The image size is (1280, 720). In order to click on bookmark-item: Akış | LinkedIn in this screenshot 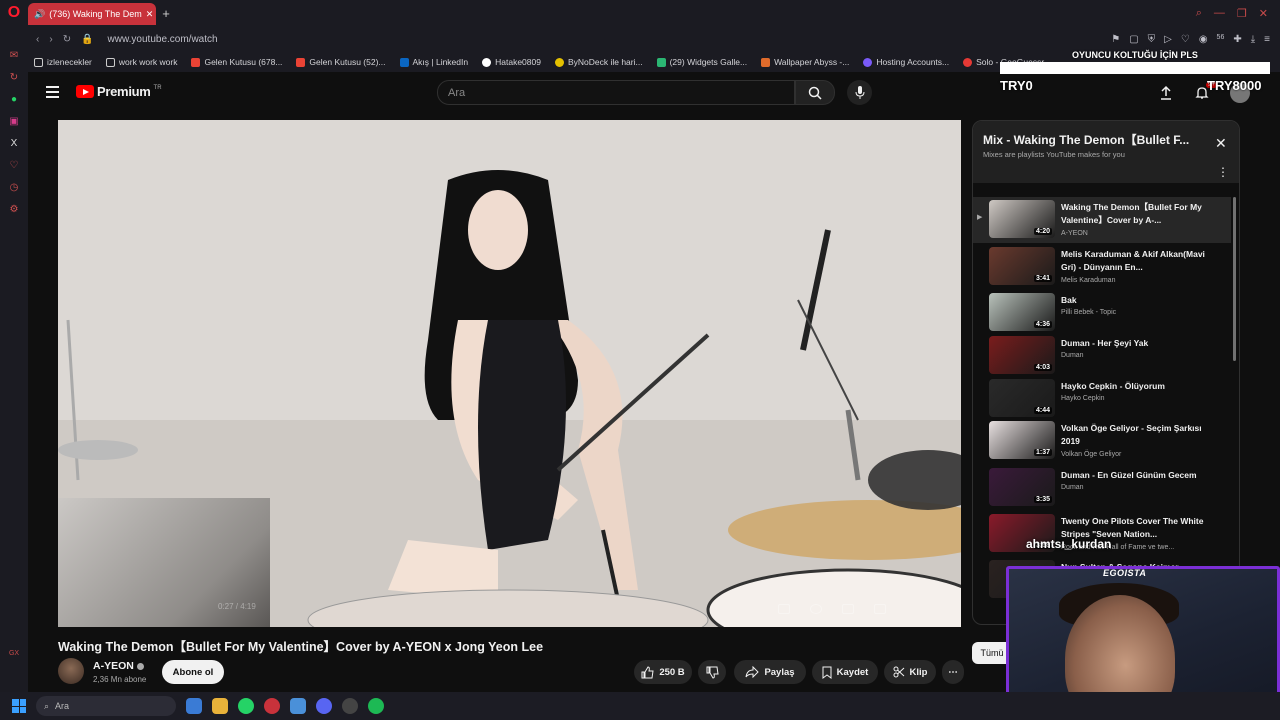, I will do `click(433, 62)`.